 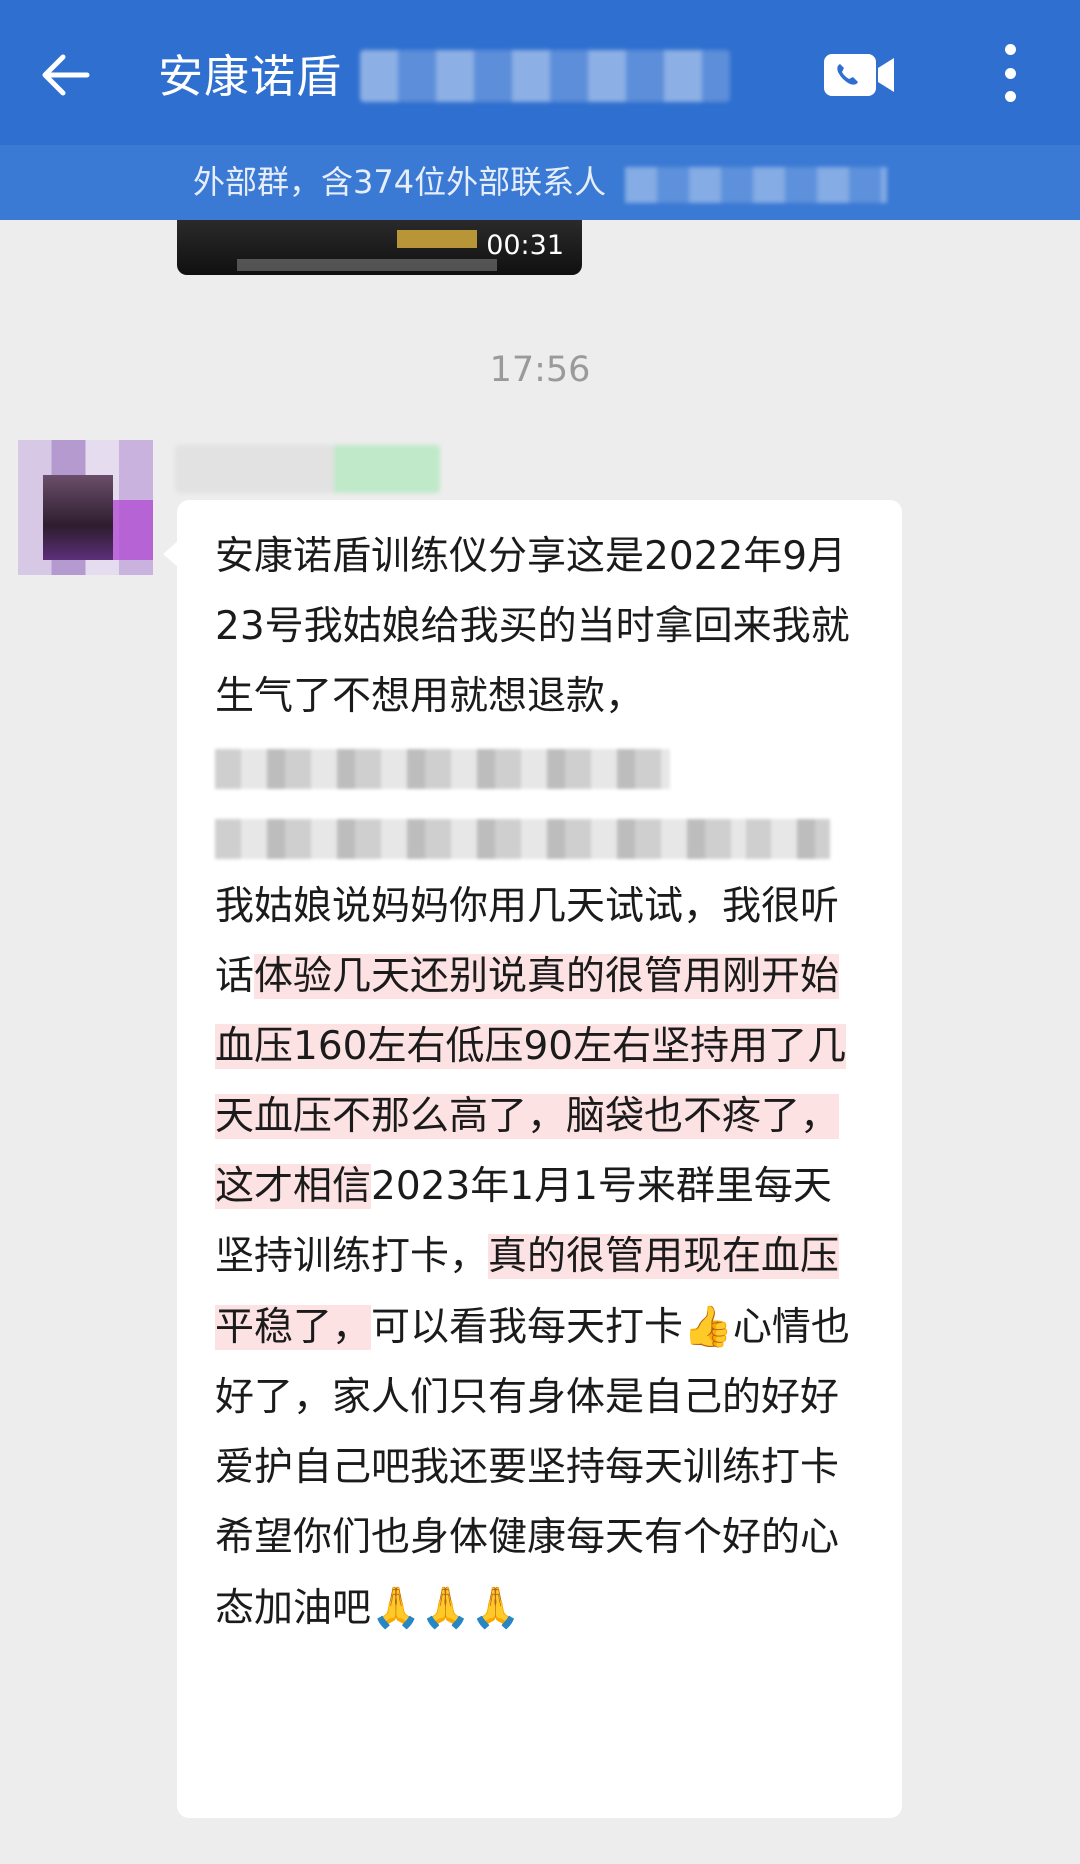 I want to click on video-call-button, so click(x=860, y=75).